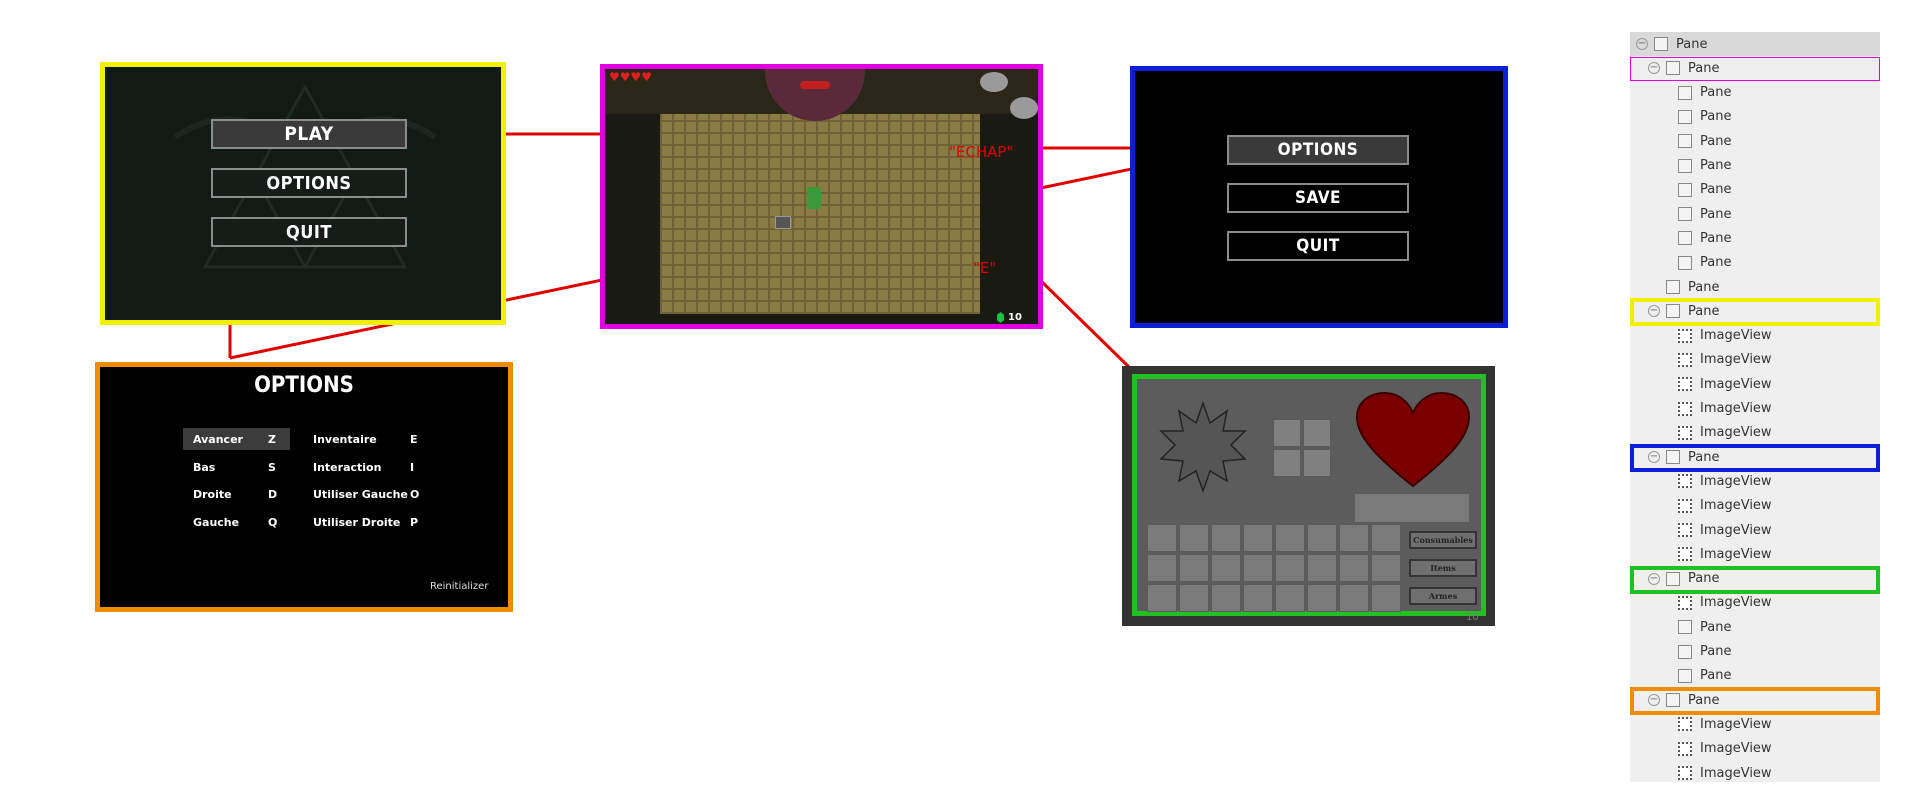 This screenshot has width=1905, height=801. What do you see at coordinates (272, 467) in the screenshot?
I see `binding-key-bas: S` at bounding box center [272, 467].